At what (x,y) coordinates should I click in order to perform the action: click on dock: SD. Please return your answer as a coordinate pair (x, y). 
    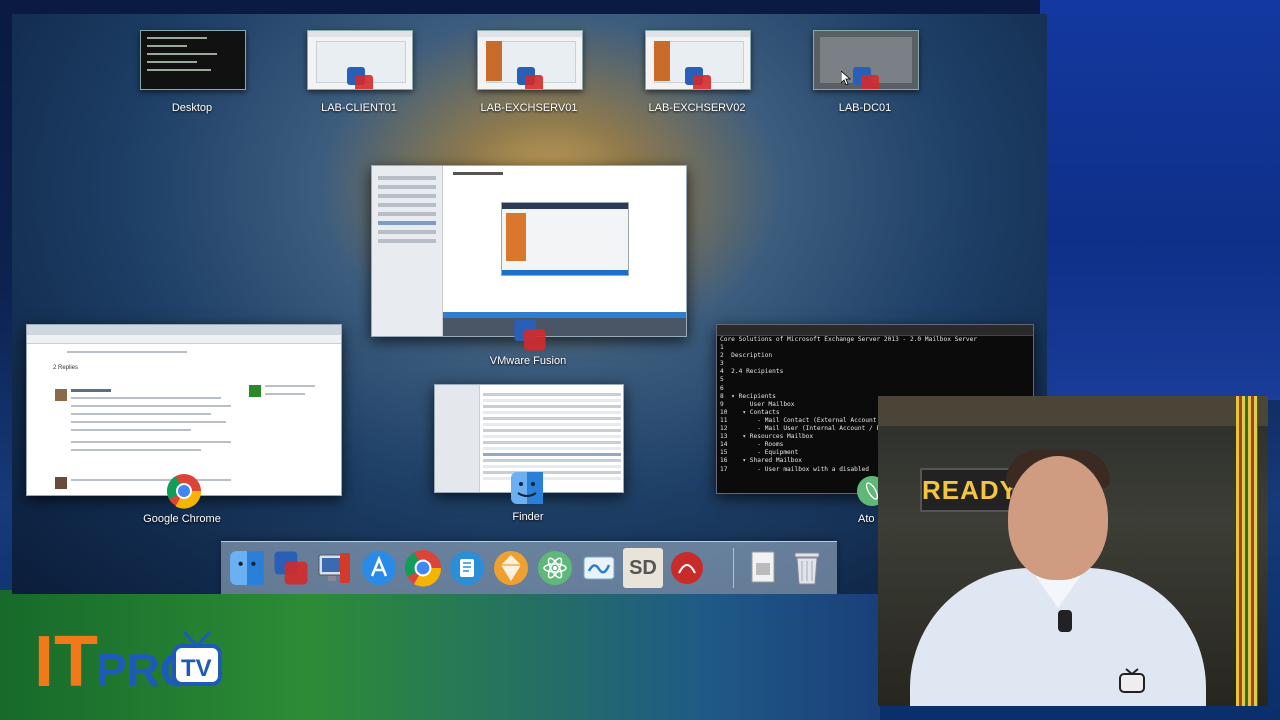
    Looking at the image, I should click on (529, 567).